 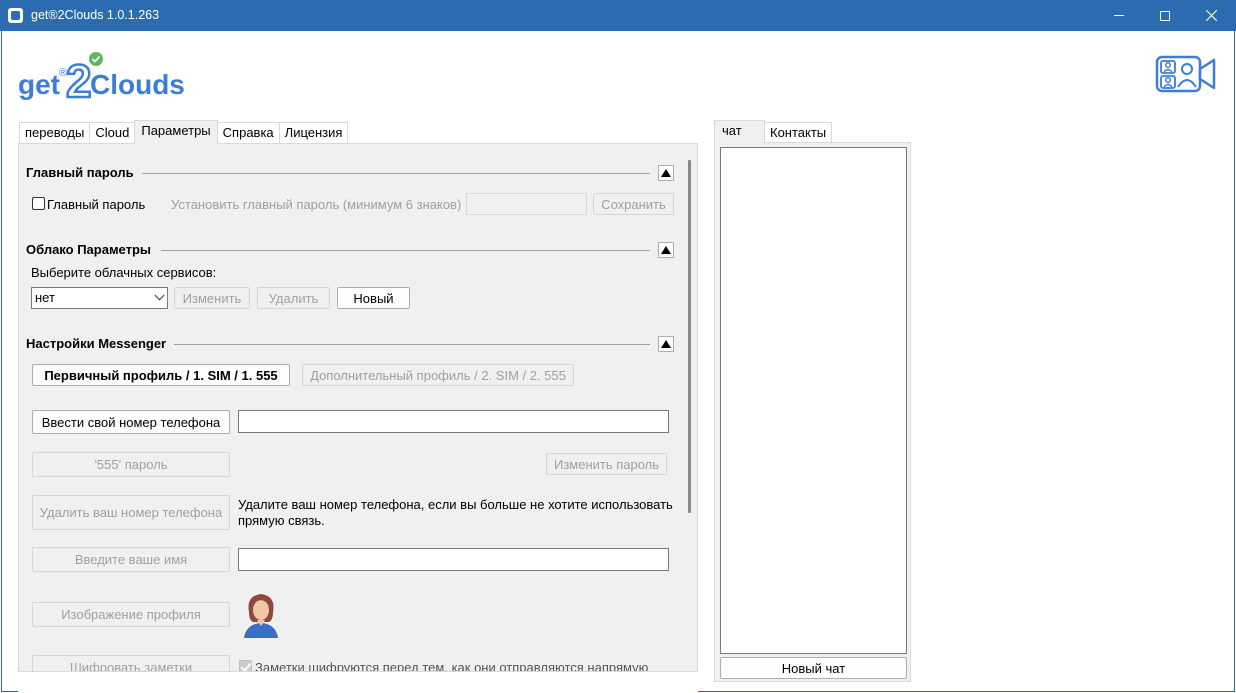 What do you see at coordinates (159, 295) in the screenshot?
I see `chevron-down-icon` at bounding box center [159, 295].